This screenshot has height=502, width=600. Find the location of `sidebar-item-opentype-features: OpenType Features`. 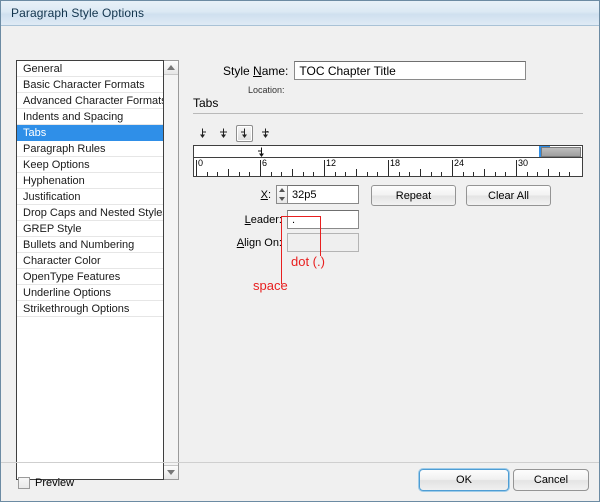

sidebar-item-opentype-features: OpenType Features is located at coordinates (90, 277).